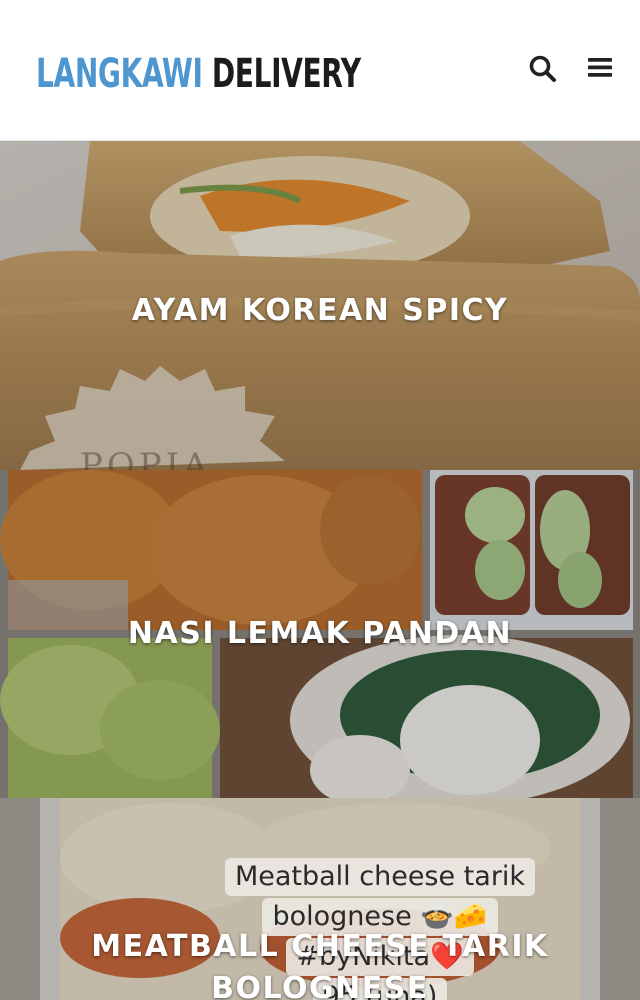 The height and width of the screenshot is (1000, 640). I want to click on hamburger-menu-icon, so click(600, 67).